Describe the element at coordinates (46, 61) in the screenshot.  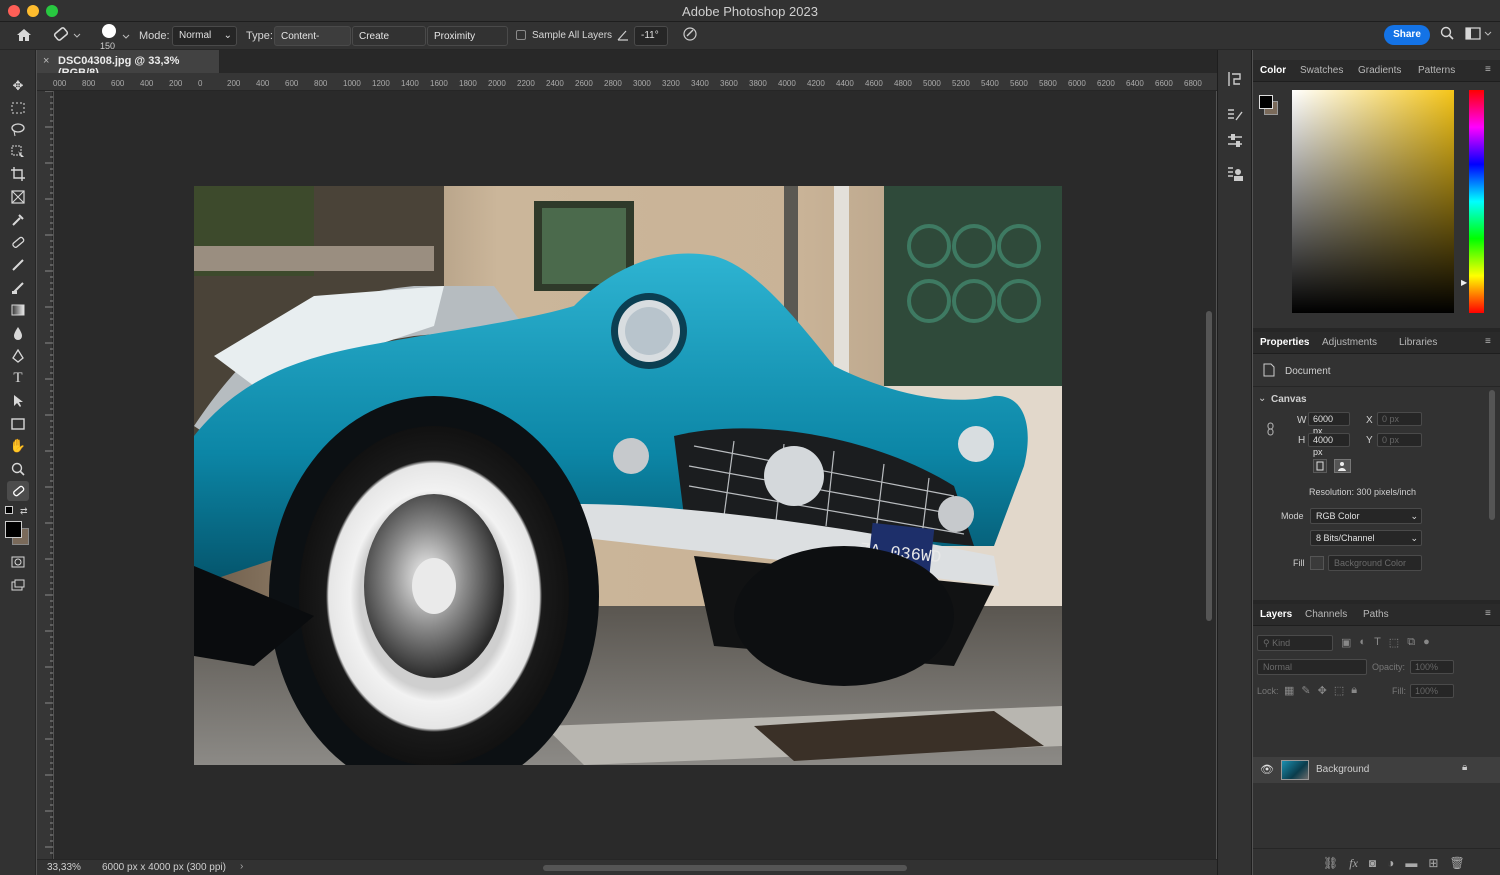
I see `close-tab-icon: ×` at that location.